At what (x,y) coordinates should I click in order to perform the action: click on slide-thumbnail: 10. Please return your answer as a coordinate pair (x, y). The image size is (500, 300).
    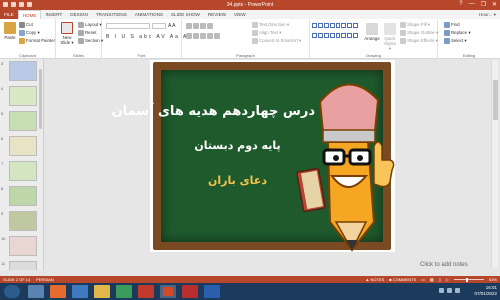
    Looking at the image, I should click on (19, 246).